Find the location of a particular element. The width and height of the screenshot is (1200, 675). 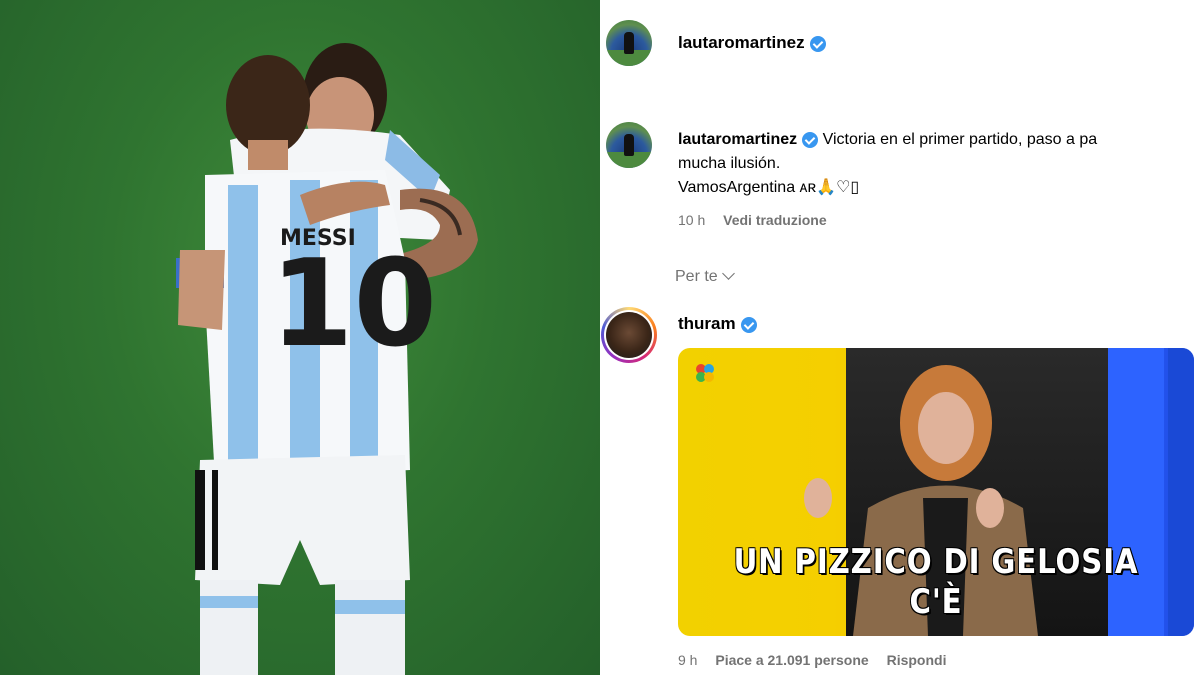

comment-author: thuram is located at coordinates (717, 324).